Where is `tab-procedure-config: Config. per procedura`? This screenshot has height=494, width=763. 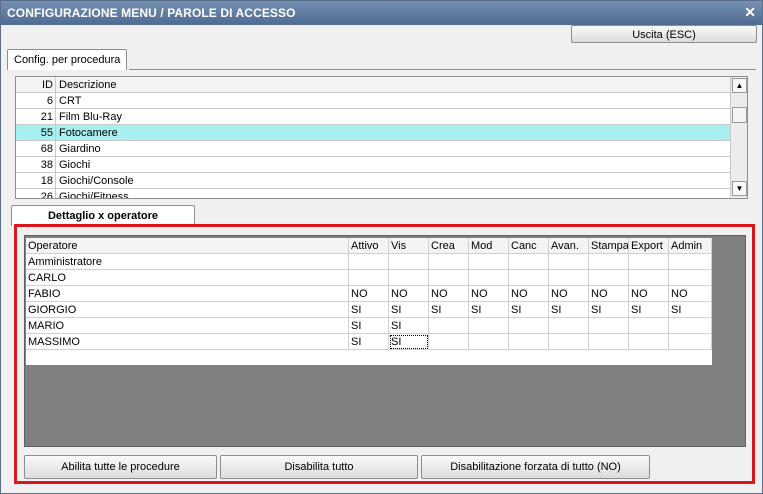
tab-procedure-config: Config. per procedura is located at coordinates (67, 59).